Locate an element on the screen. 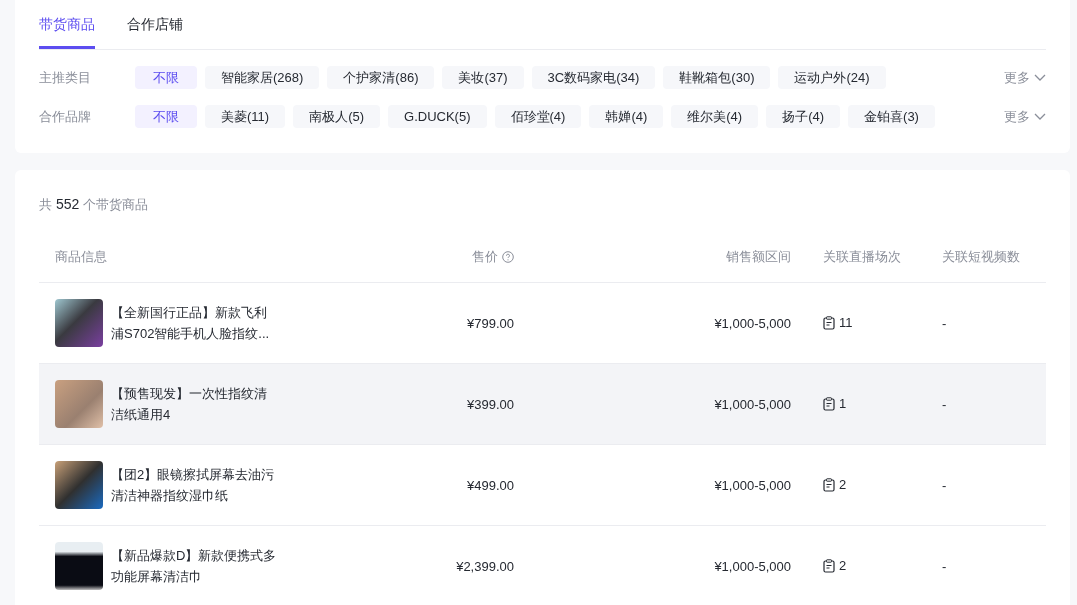  filter-chip: 美妆(37) is located at coordinates (483, 77).